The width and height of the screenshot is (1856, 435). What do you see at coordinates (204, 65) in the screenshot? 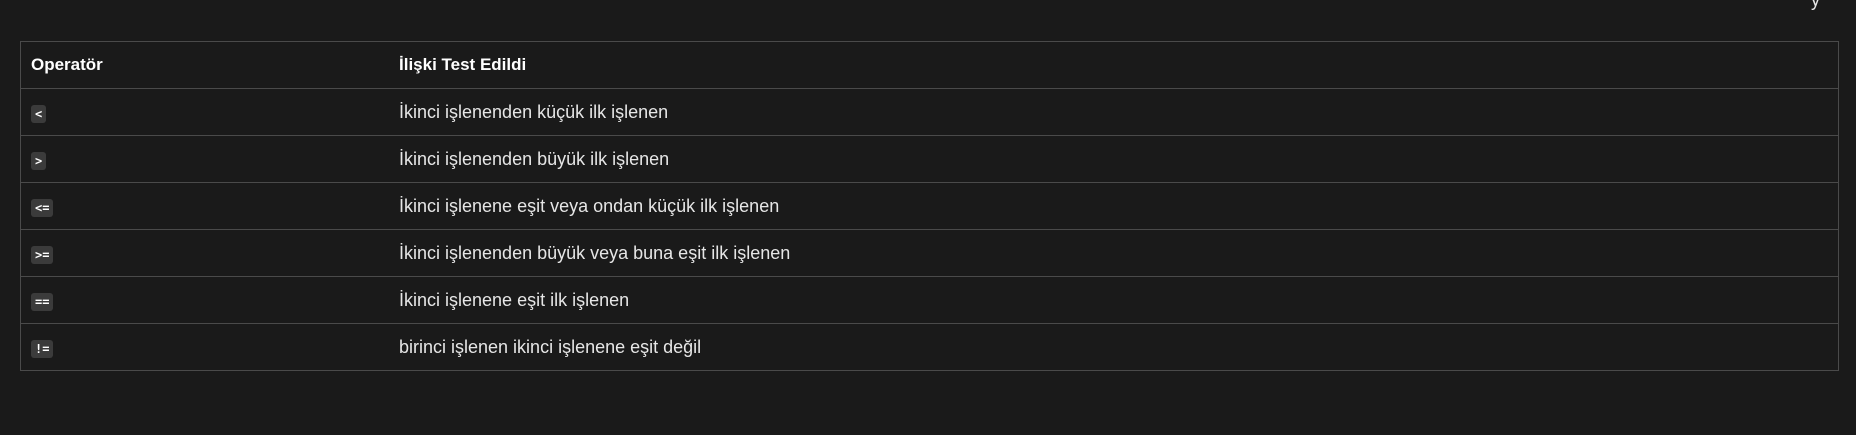
I see `header-operator: Operatör` at bounding box center [204, 65].